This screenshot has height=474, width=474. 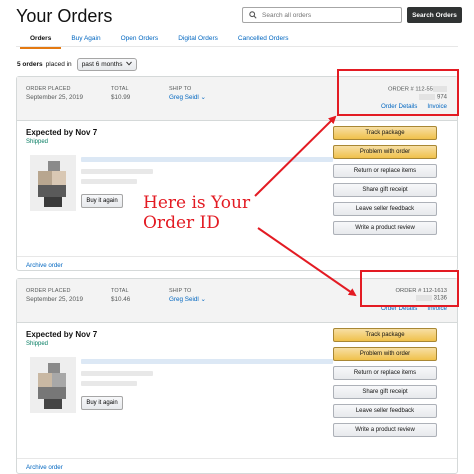 I want to click on order-total: $10.46, so click(x=121, y=299).